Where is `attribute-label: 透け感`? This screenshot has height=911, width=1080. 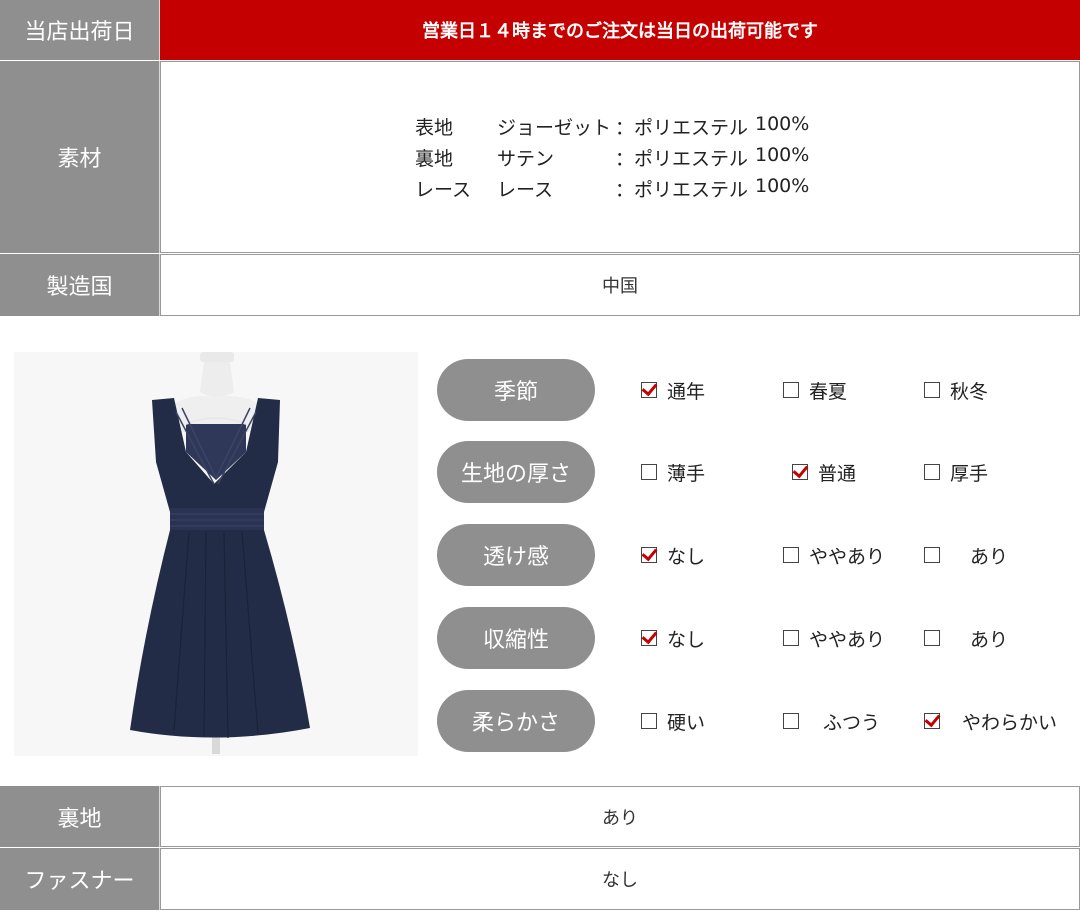
attribute-label: 透け感 is located at coordinates (516, 555).